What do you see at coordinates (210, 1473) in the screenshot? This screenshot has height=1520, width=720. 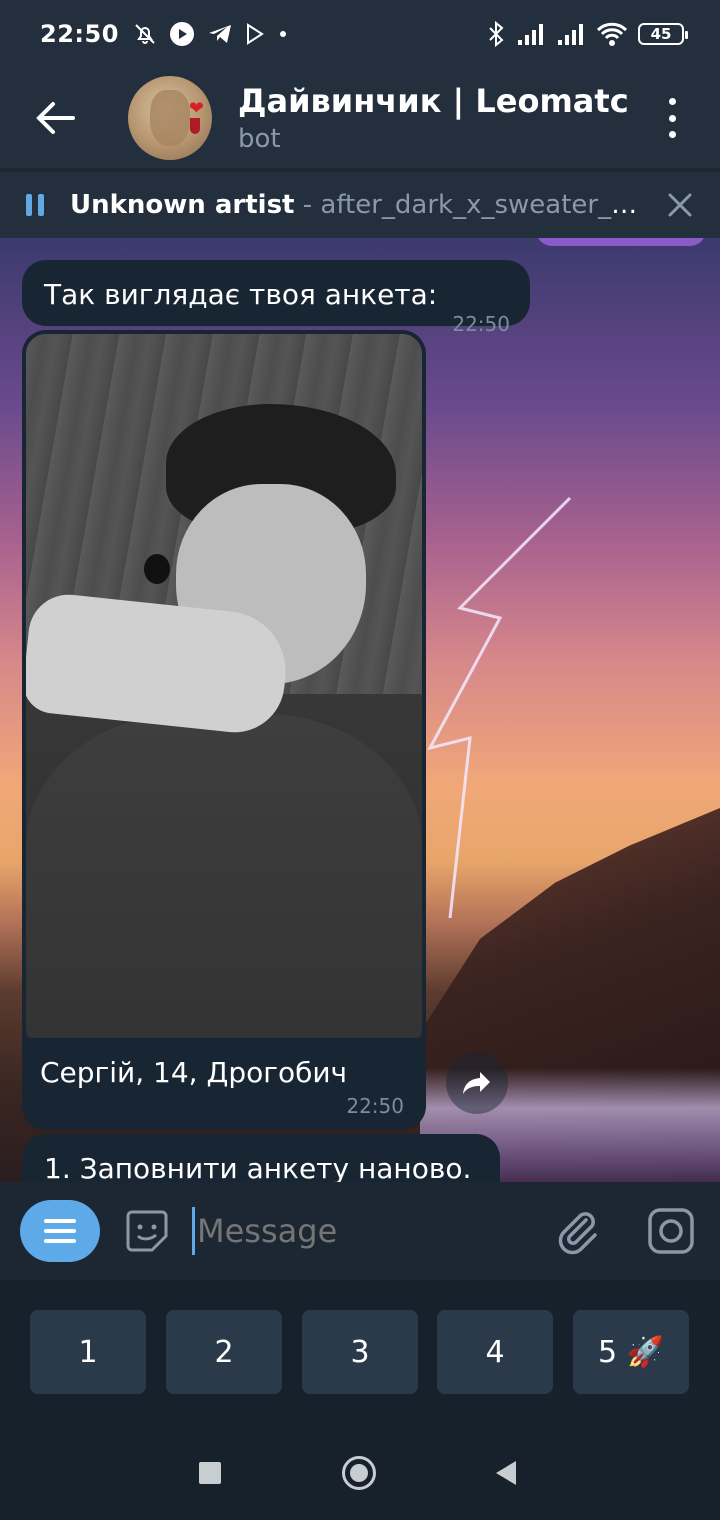 I see `recents-button` at bounding box center [210, 1473].